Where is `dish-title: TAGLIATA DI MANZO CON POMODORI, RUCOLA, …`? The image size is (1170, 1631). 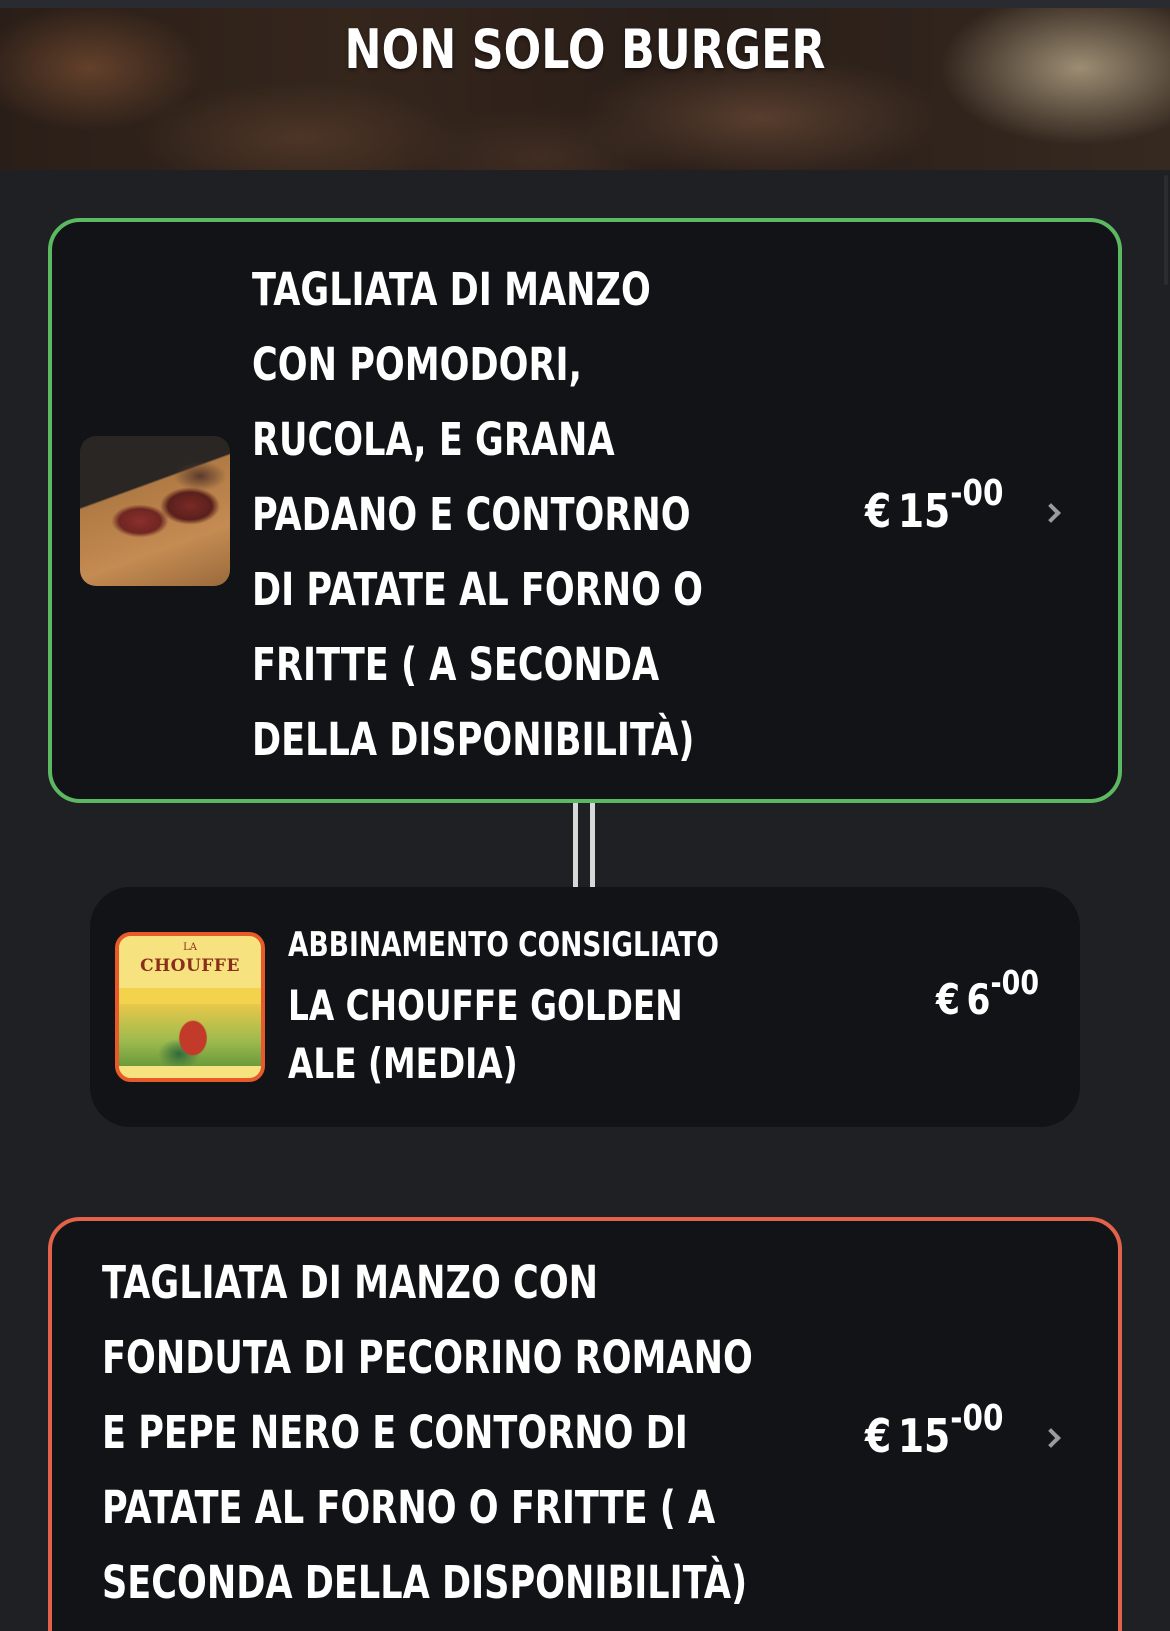
dish-title: TAGLIATA DI MANZO CON POMODORI, RUCOLA, … is located at coordinates (478, 514).